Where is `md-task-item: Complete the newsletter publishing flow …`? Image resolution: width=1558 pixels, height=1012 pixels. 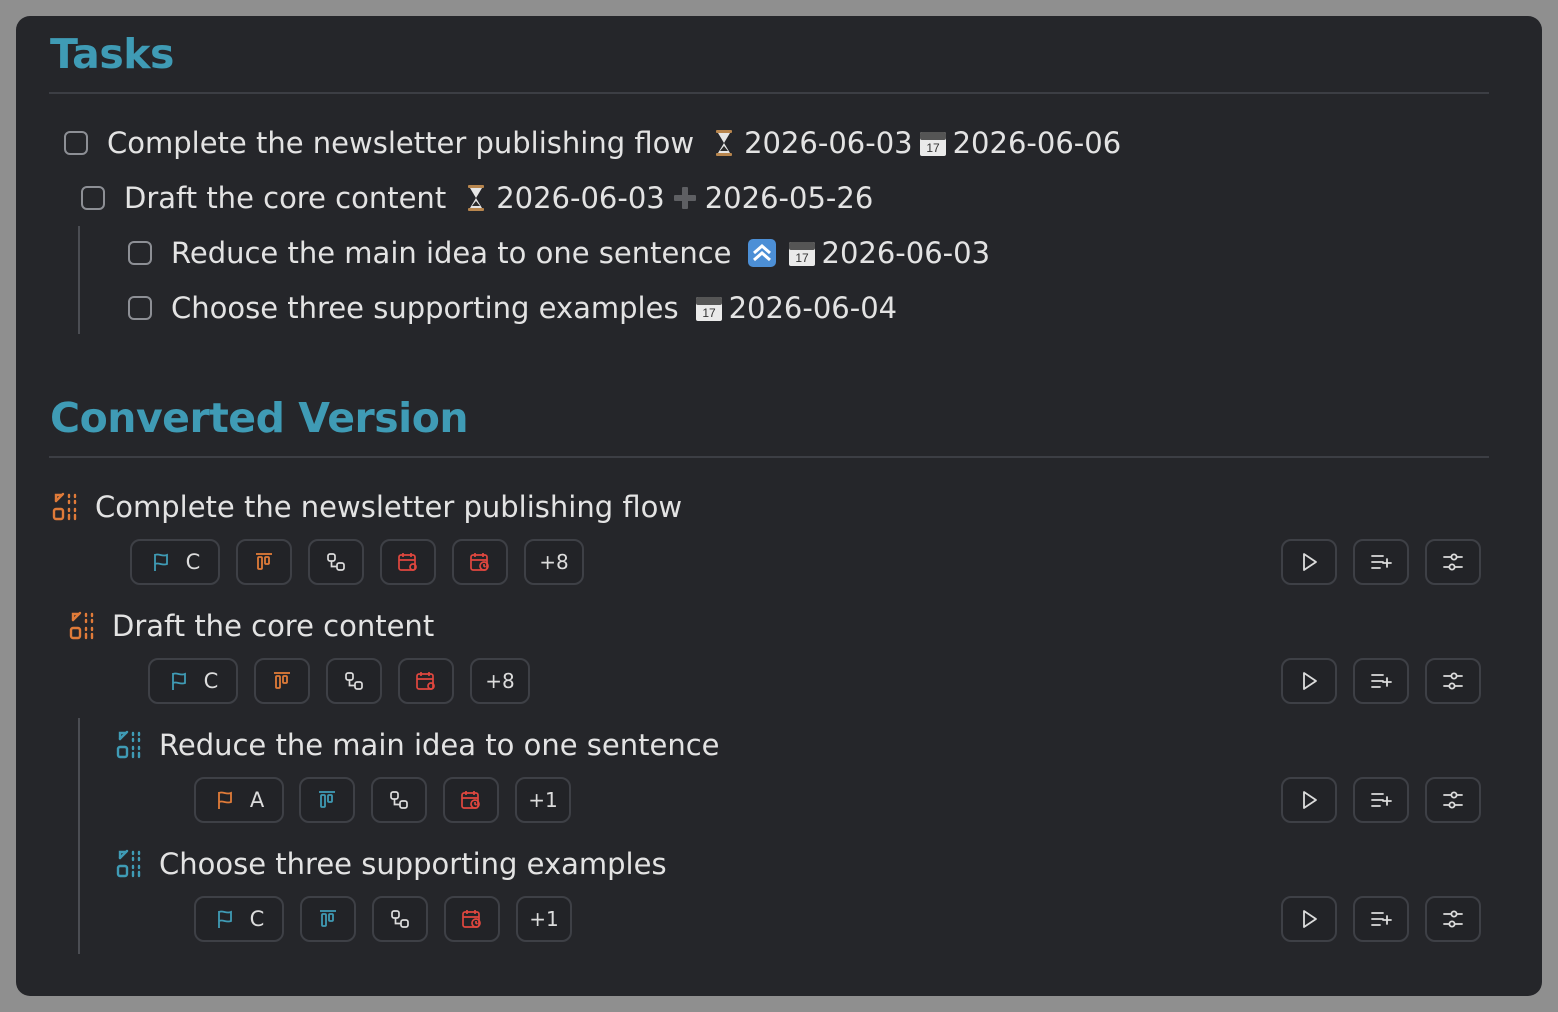 md-task-item: Complete the newsletter publishing flow … is located at coordinates (592, 143).